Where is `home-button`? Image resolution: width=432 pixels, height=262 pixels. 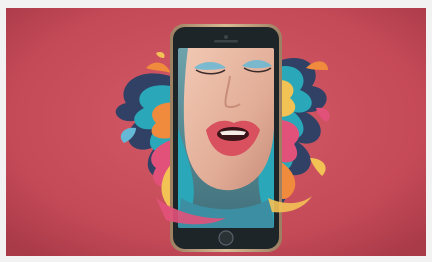 home-button is located at coordinates (226, 238).